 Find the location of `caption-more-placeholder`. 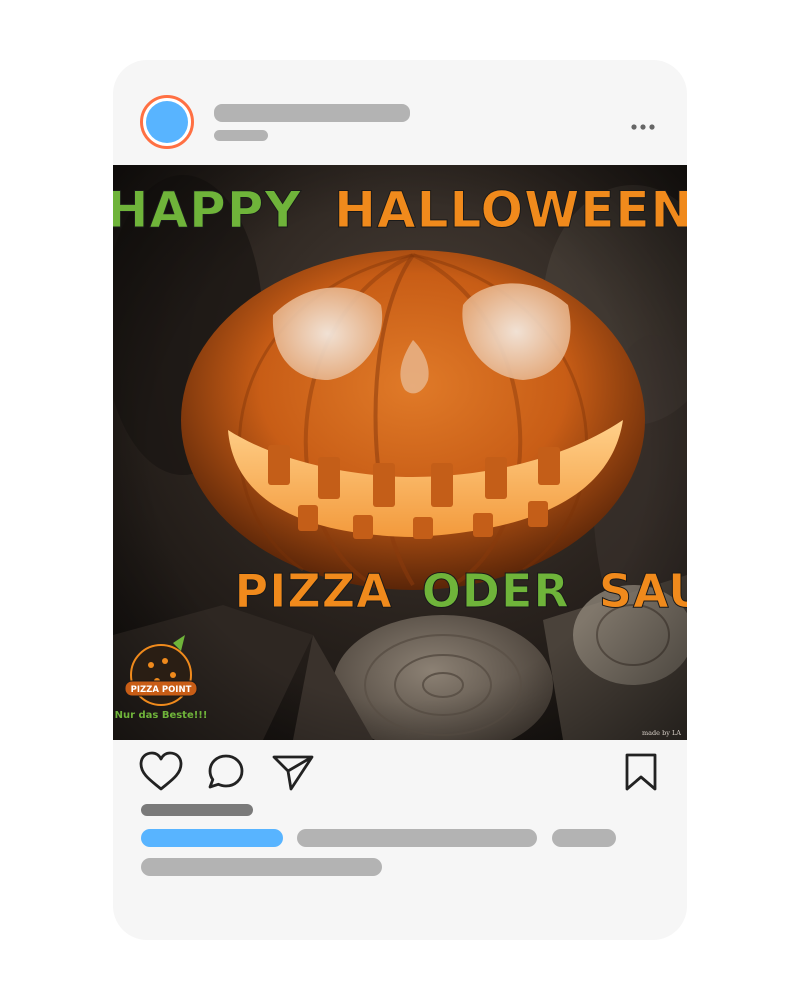

caption-more-placeholder is located at coordinates (584, 838).